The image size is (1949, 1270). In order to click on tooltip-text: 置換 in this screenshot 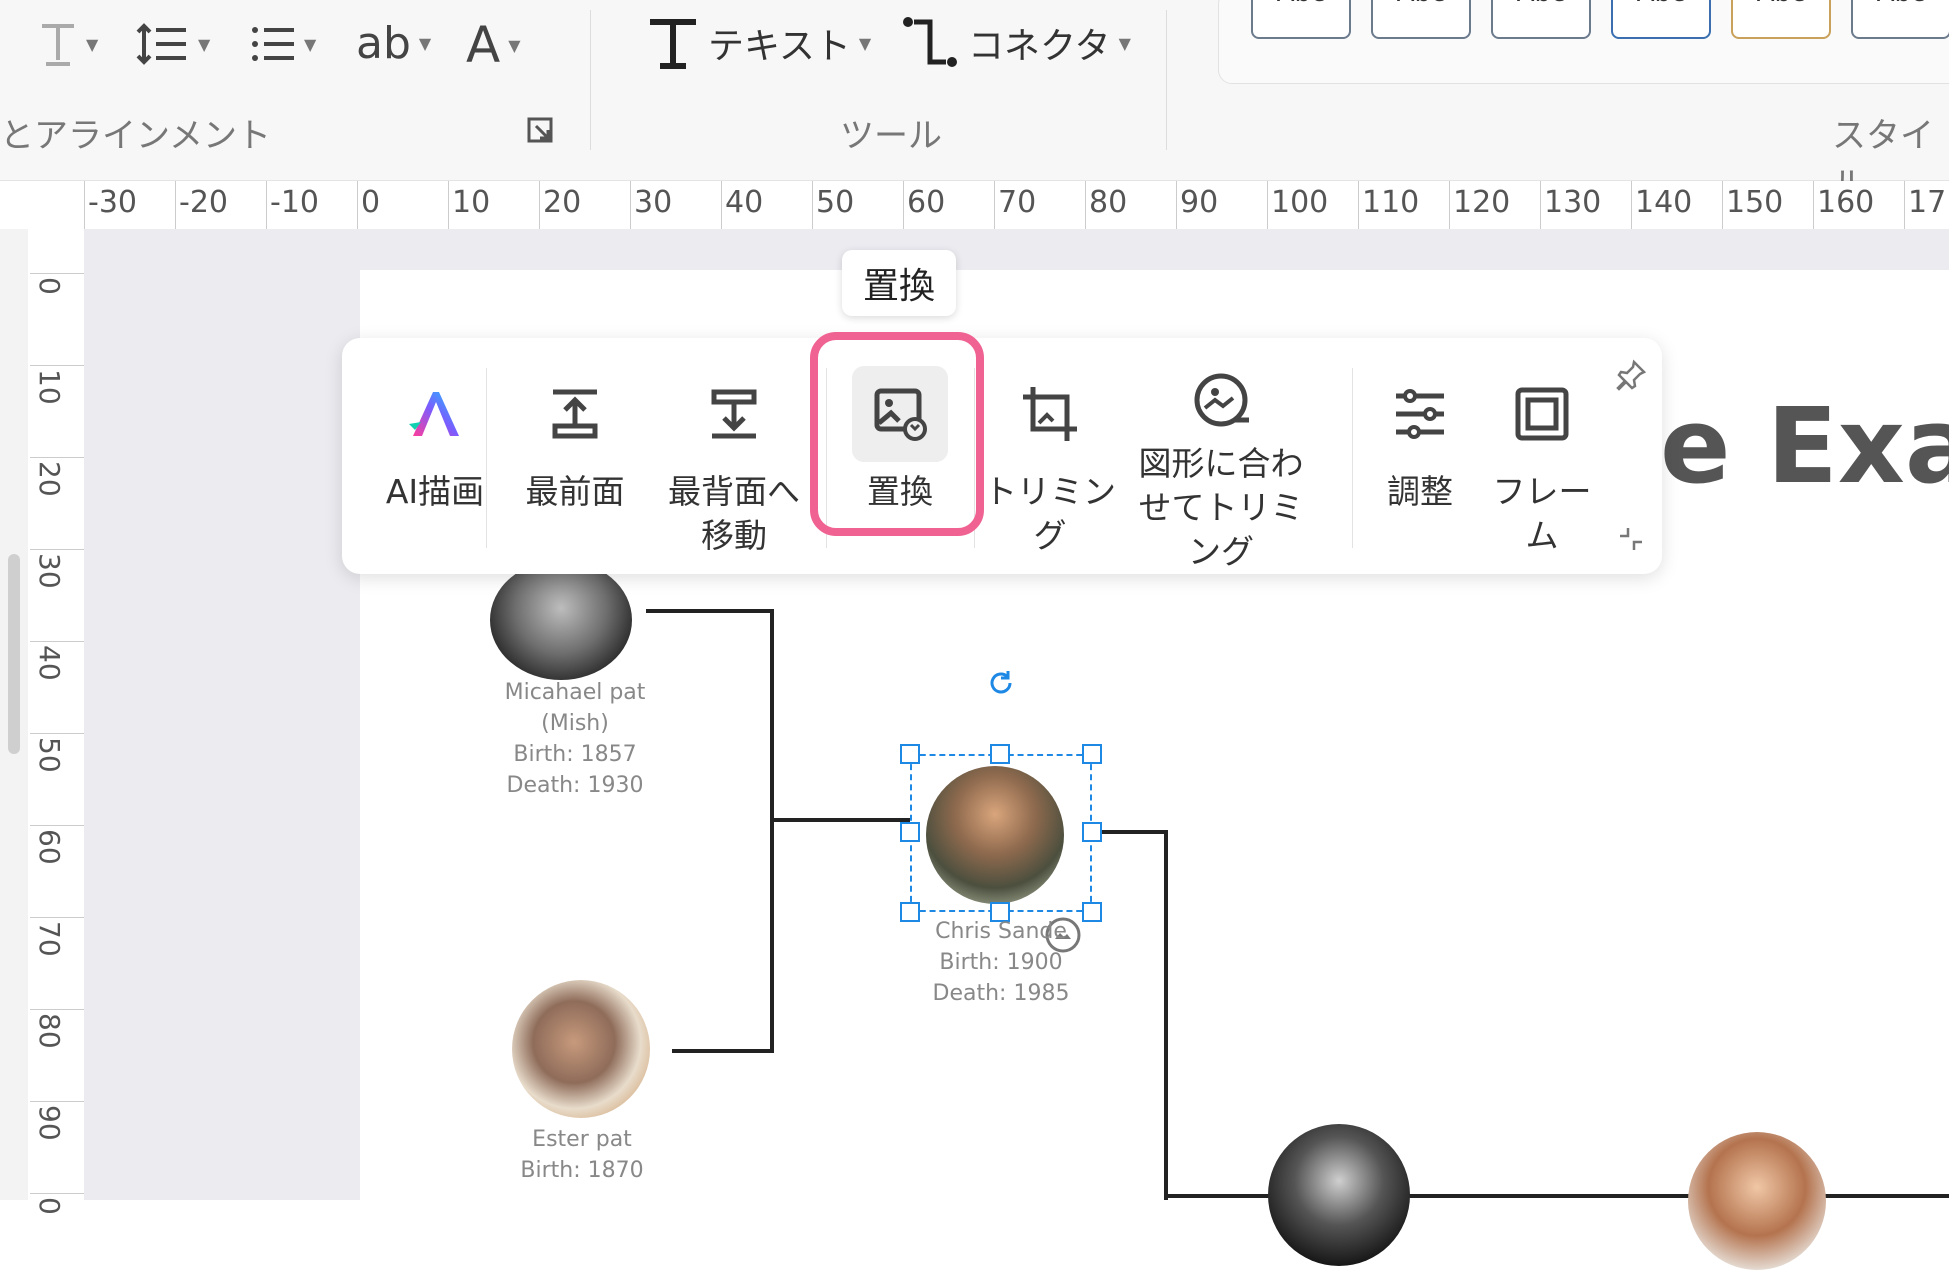, I will do `click(898, 286)`.